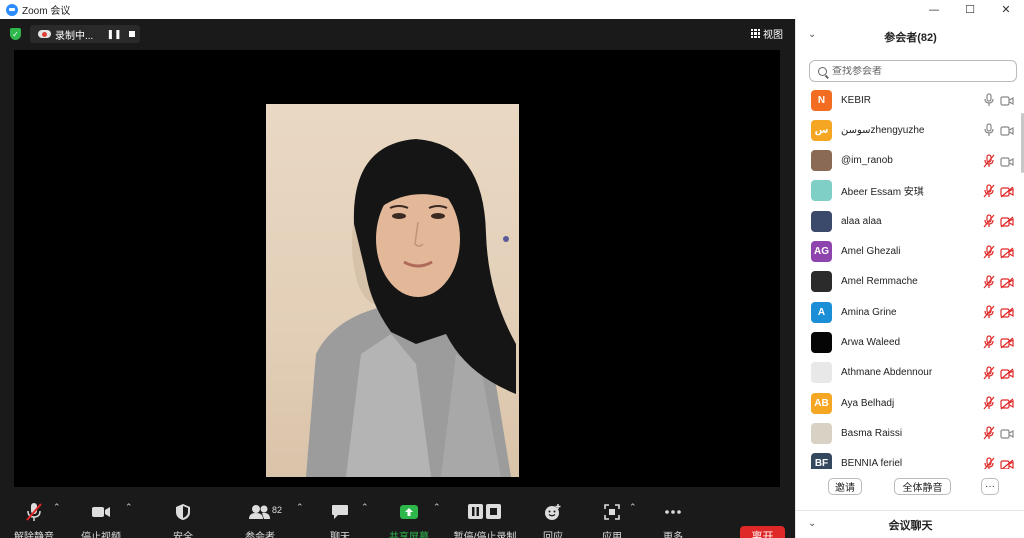 The height and width of the screenshot is (538, 1024). I want to click on more-button: 更多, so click(673, 519).